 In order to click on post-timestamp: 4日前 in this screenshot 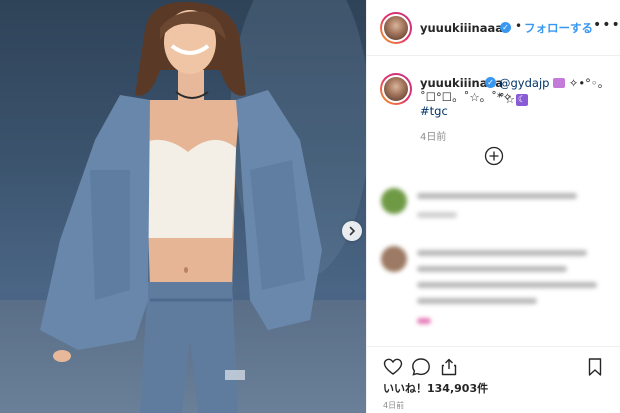, I will do `click(394, 405)`.